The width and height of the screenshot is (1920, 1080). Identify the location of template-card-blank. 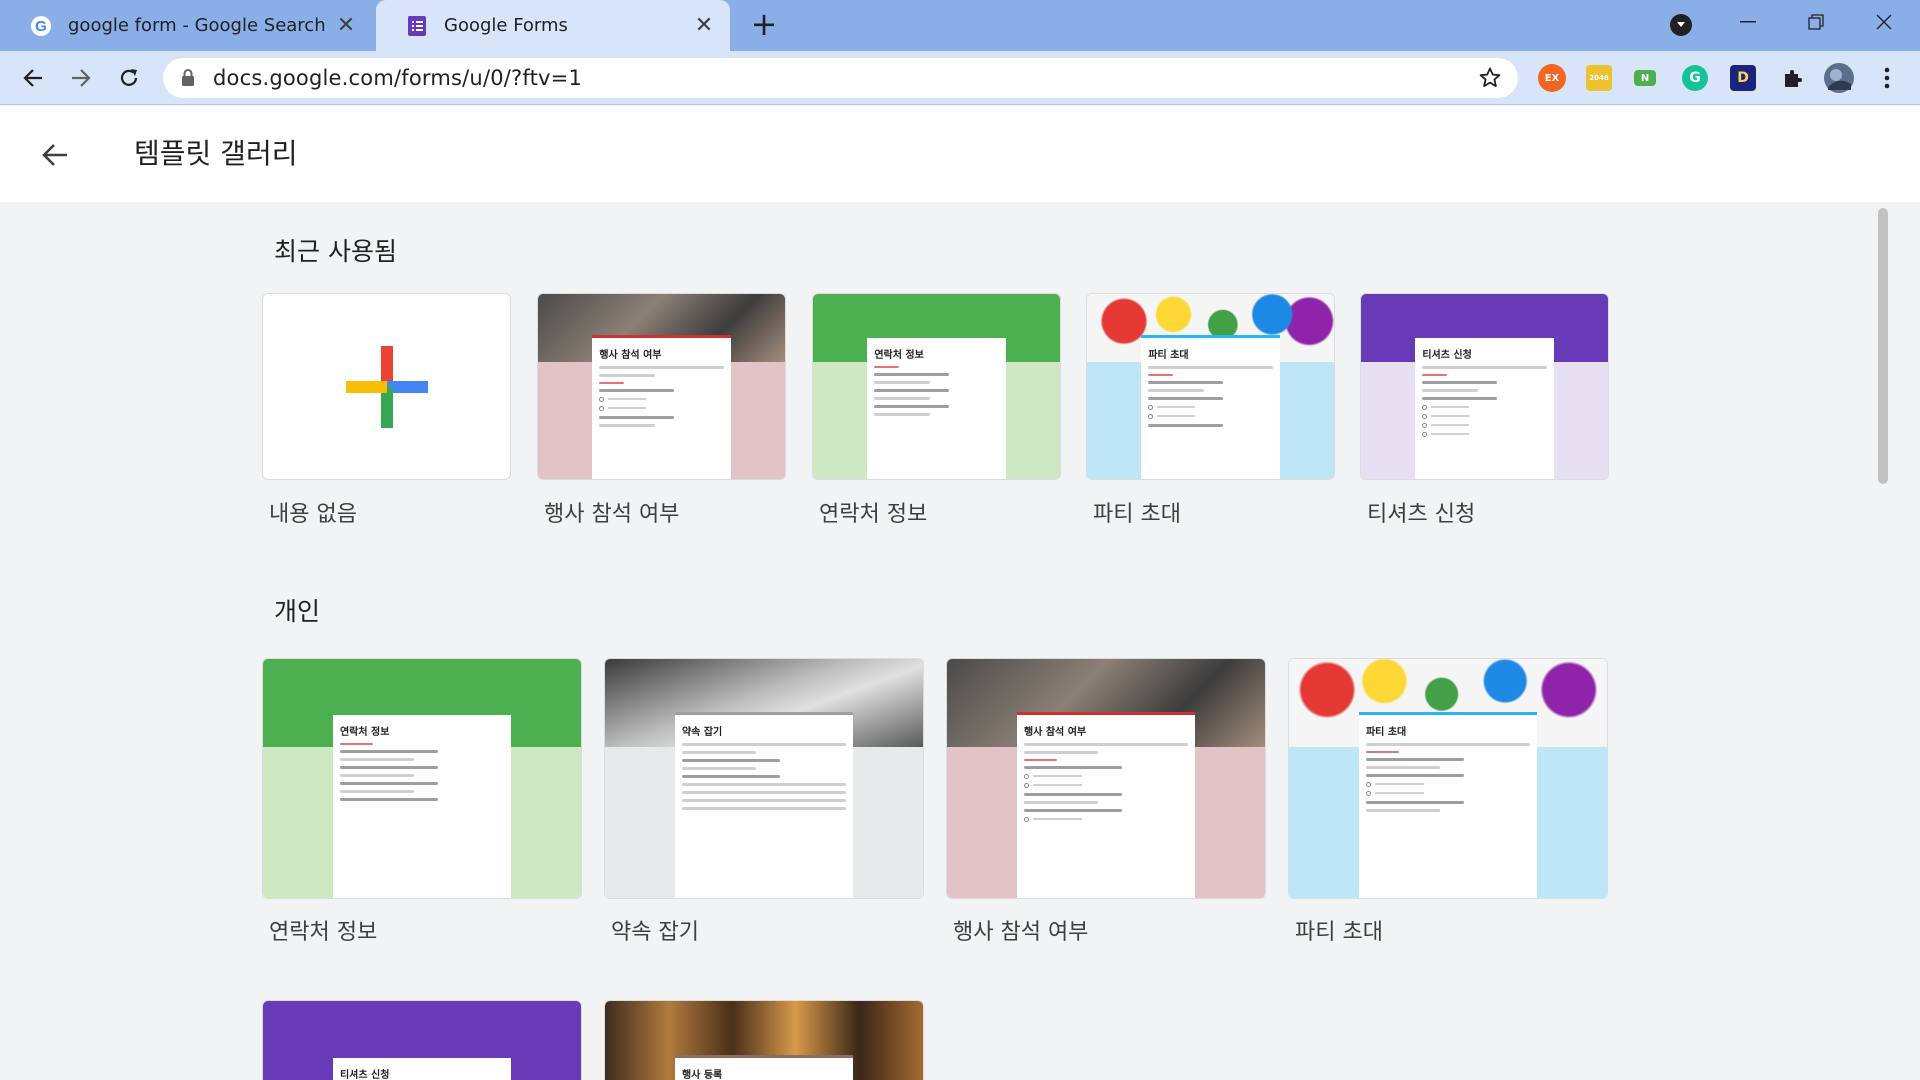
(386, 386).